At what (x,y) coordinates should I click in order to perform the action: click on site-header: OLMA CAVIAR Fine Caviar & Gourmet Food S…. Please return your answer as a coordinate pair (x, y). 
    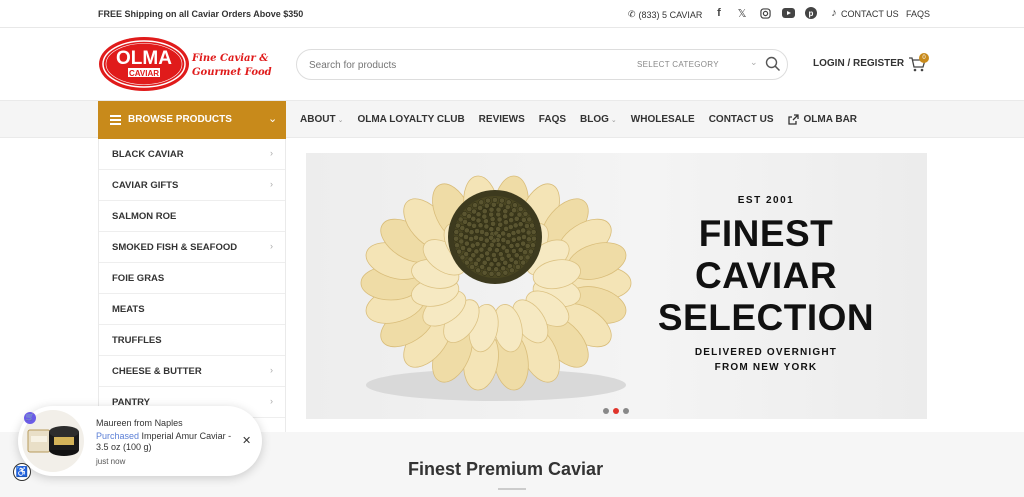
    Looking at the image, I should click on (512, 64).